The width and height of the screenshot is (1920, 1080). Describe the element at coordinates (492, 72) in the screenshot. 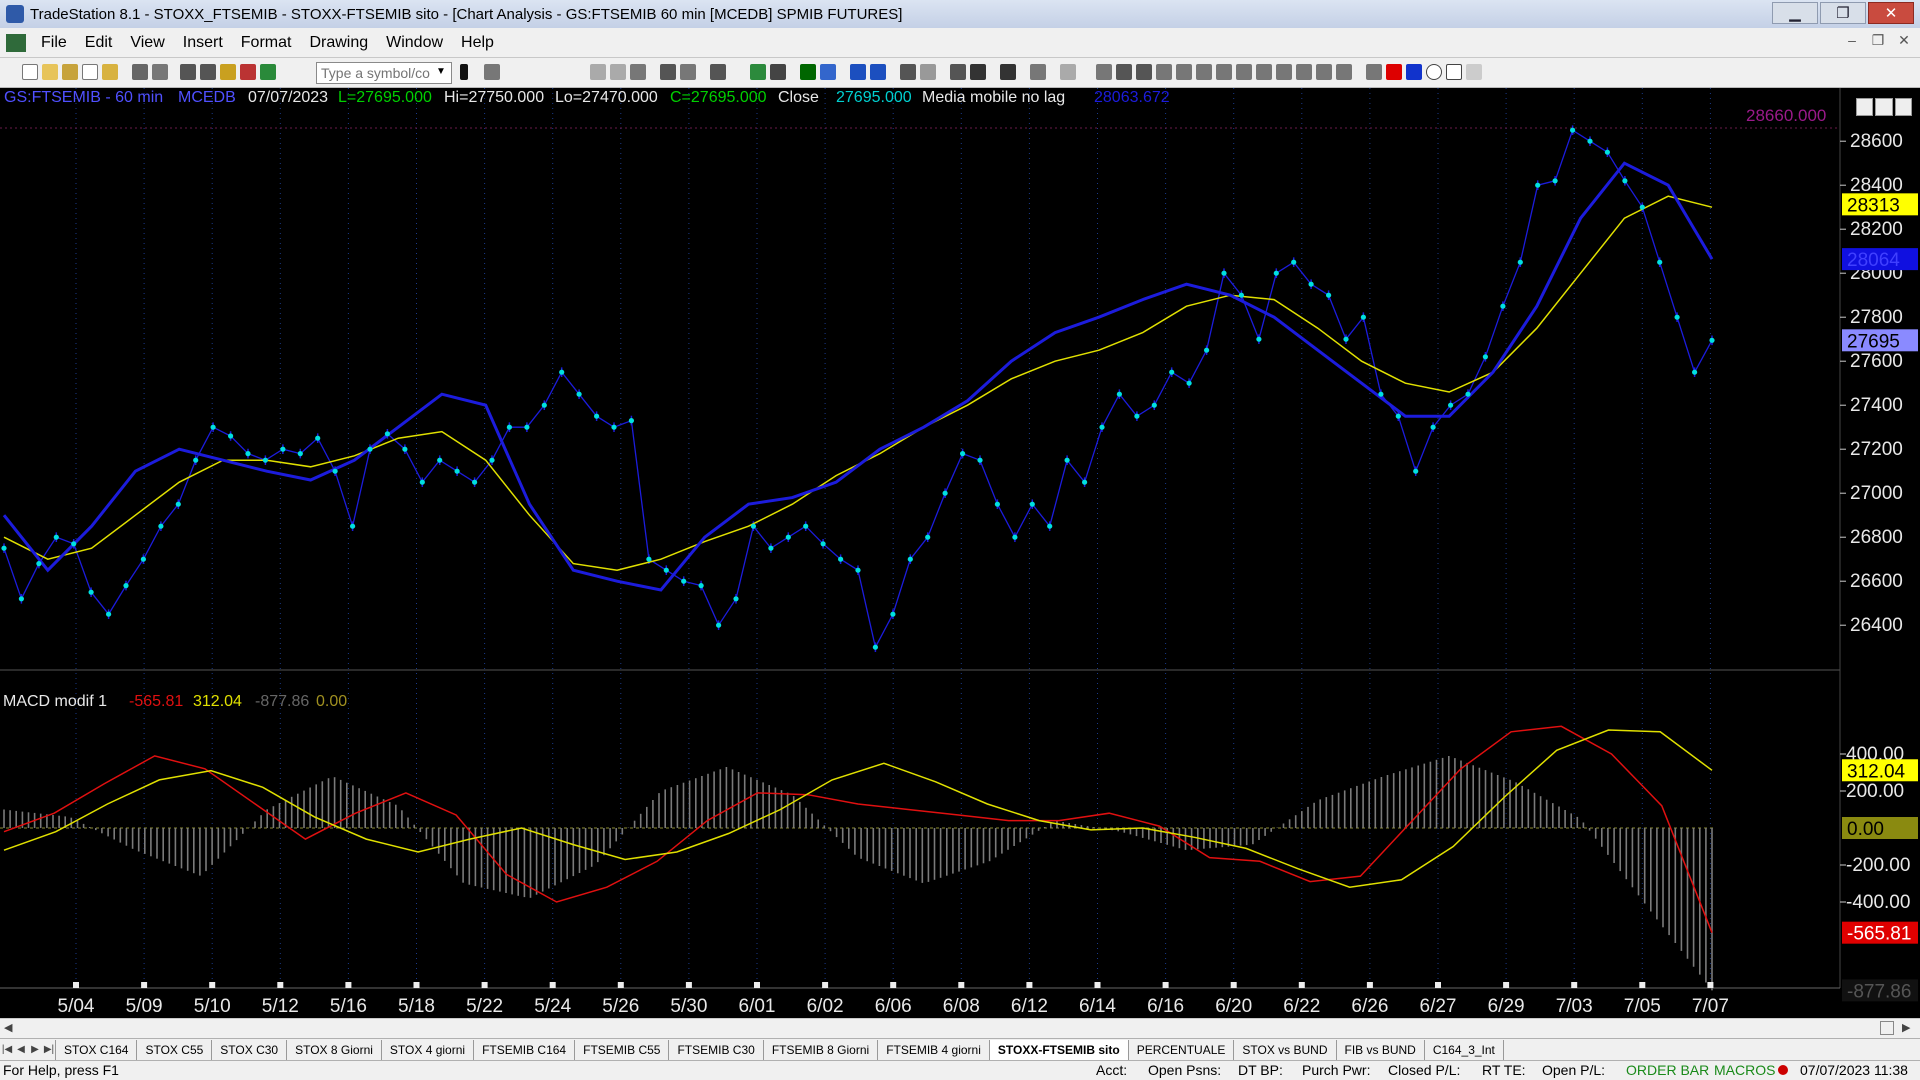

I see `find-symbol-icon` at that location.